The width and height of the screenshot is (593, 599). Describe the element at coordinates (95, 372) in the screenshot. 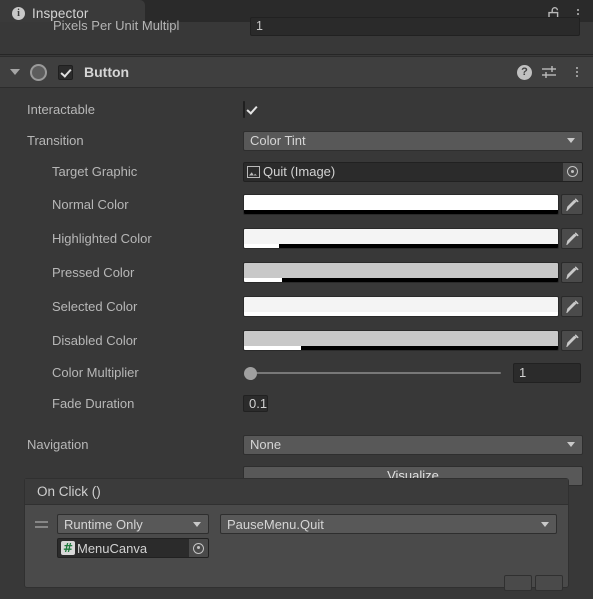

I see `color-multiplier-label: Color Multiplier` at that location.